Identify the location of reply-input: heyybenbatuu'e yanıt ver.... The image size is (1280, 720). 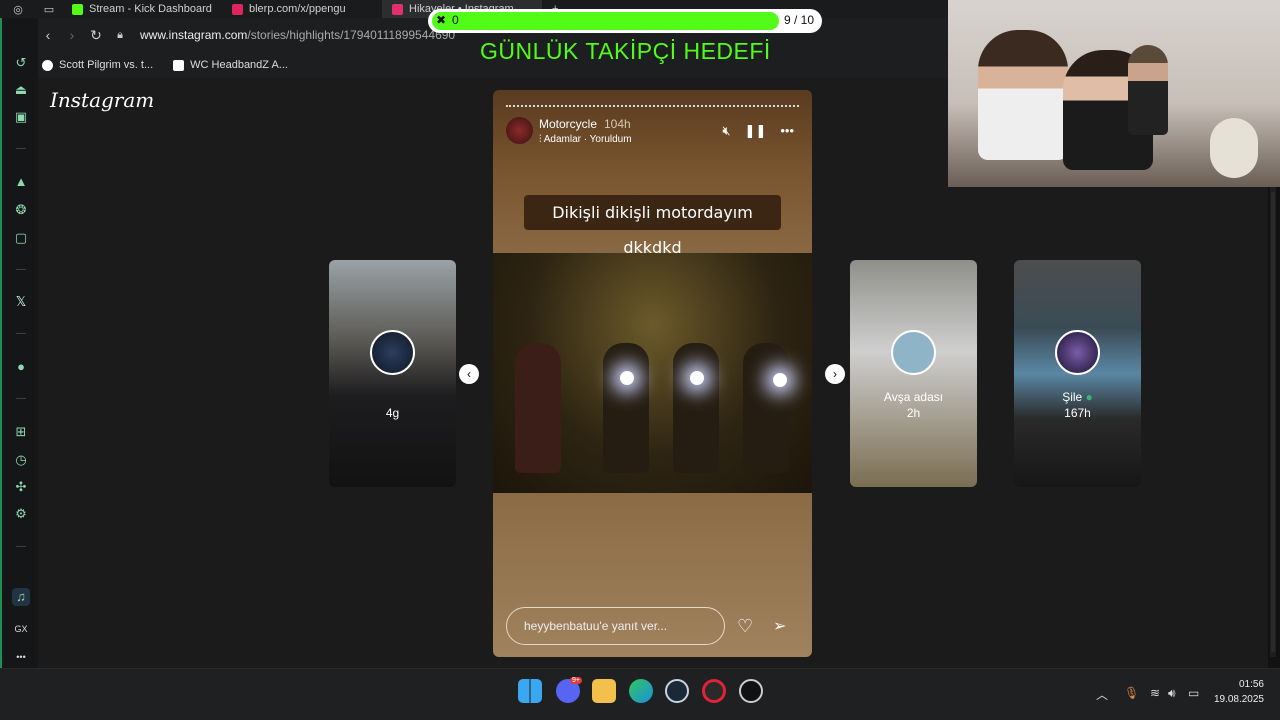
(615, 626).